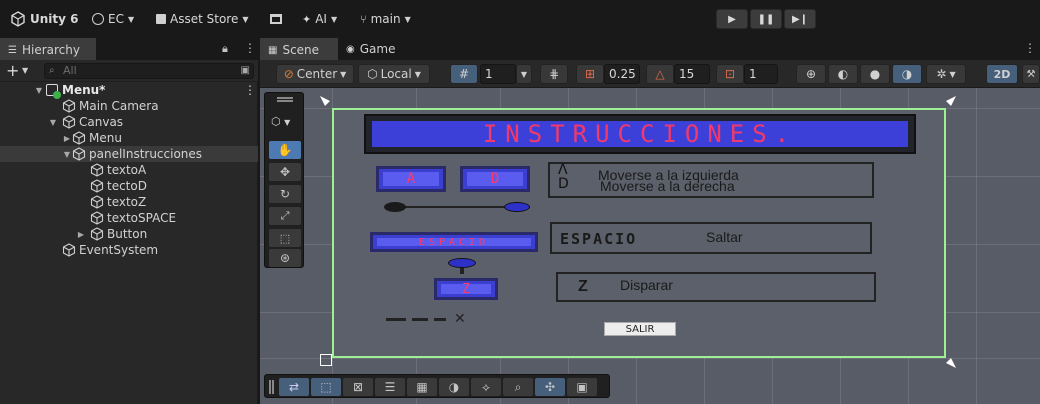 The width and height of the screenshot is (1040, 404). I want to click on ai-dropdown: ✦ AI ▼, so click(319, 19).